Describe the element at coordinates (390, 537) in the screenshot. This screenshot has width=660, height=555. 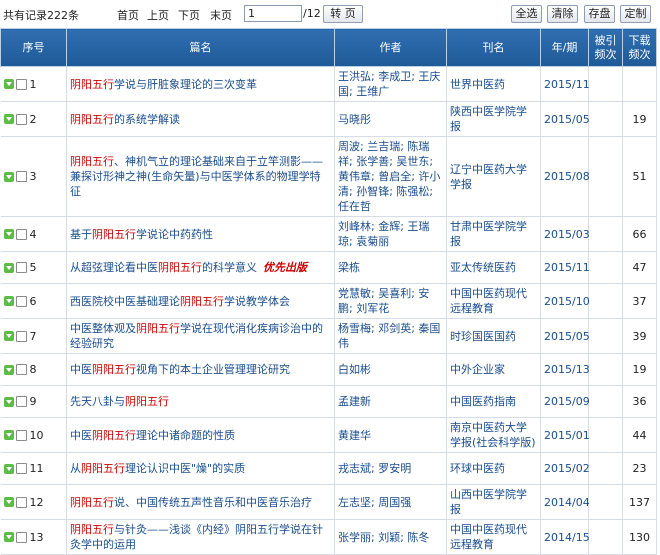
I see `author-links: 张学丽; 刘颖; 陈冬` at that location.